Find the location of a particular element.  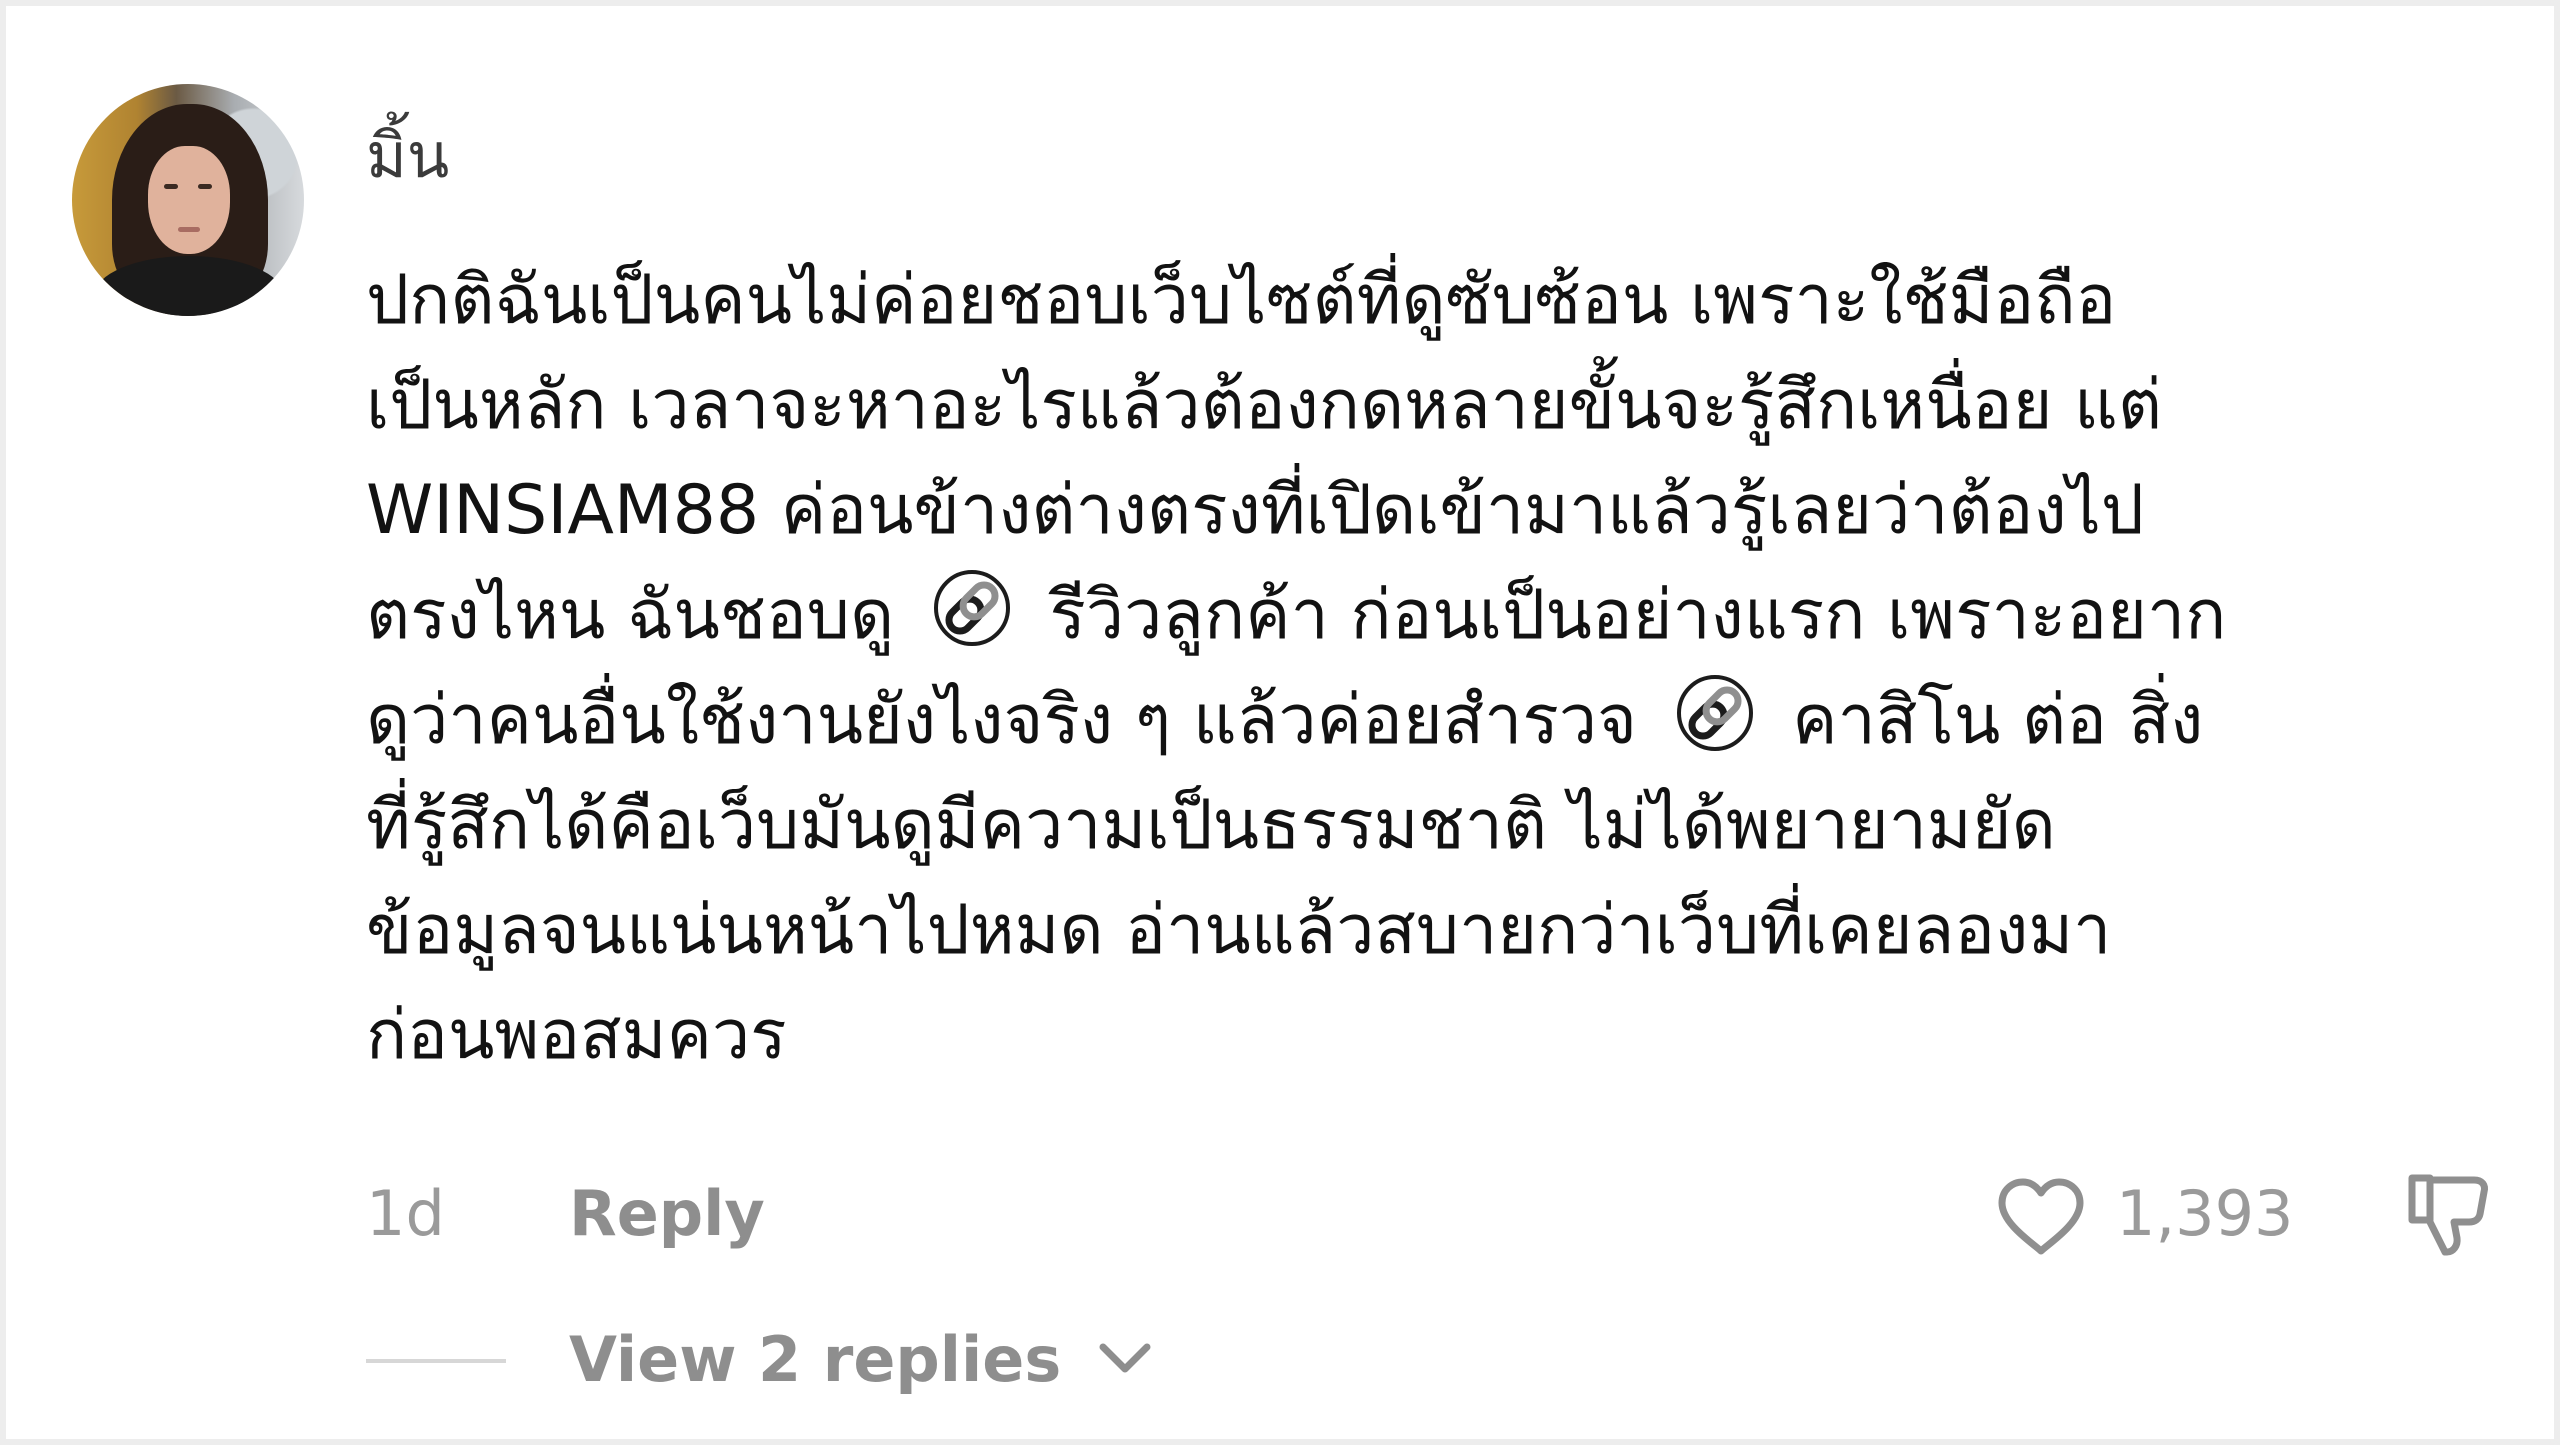

author-name: มิ้น is located at coordinates (407, 156).